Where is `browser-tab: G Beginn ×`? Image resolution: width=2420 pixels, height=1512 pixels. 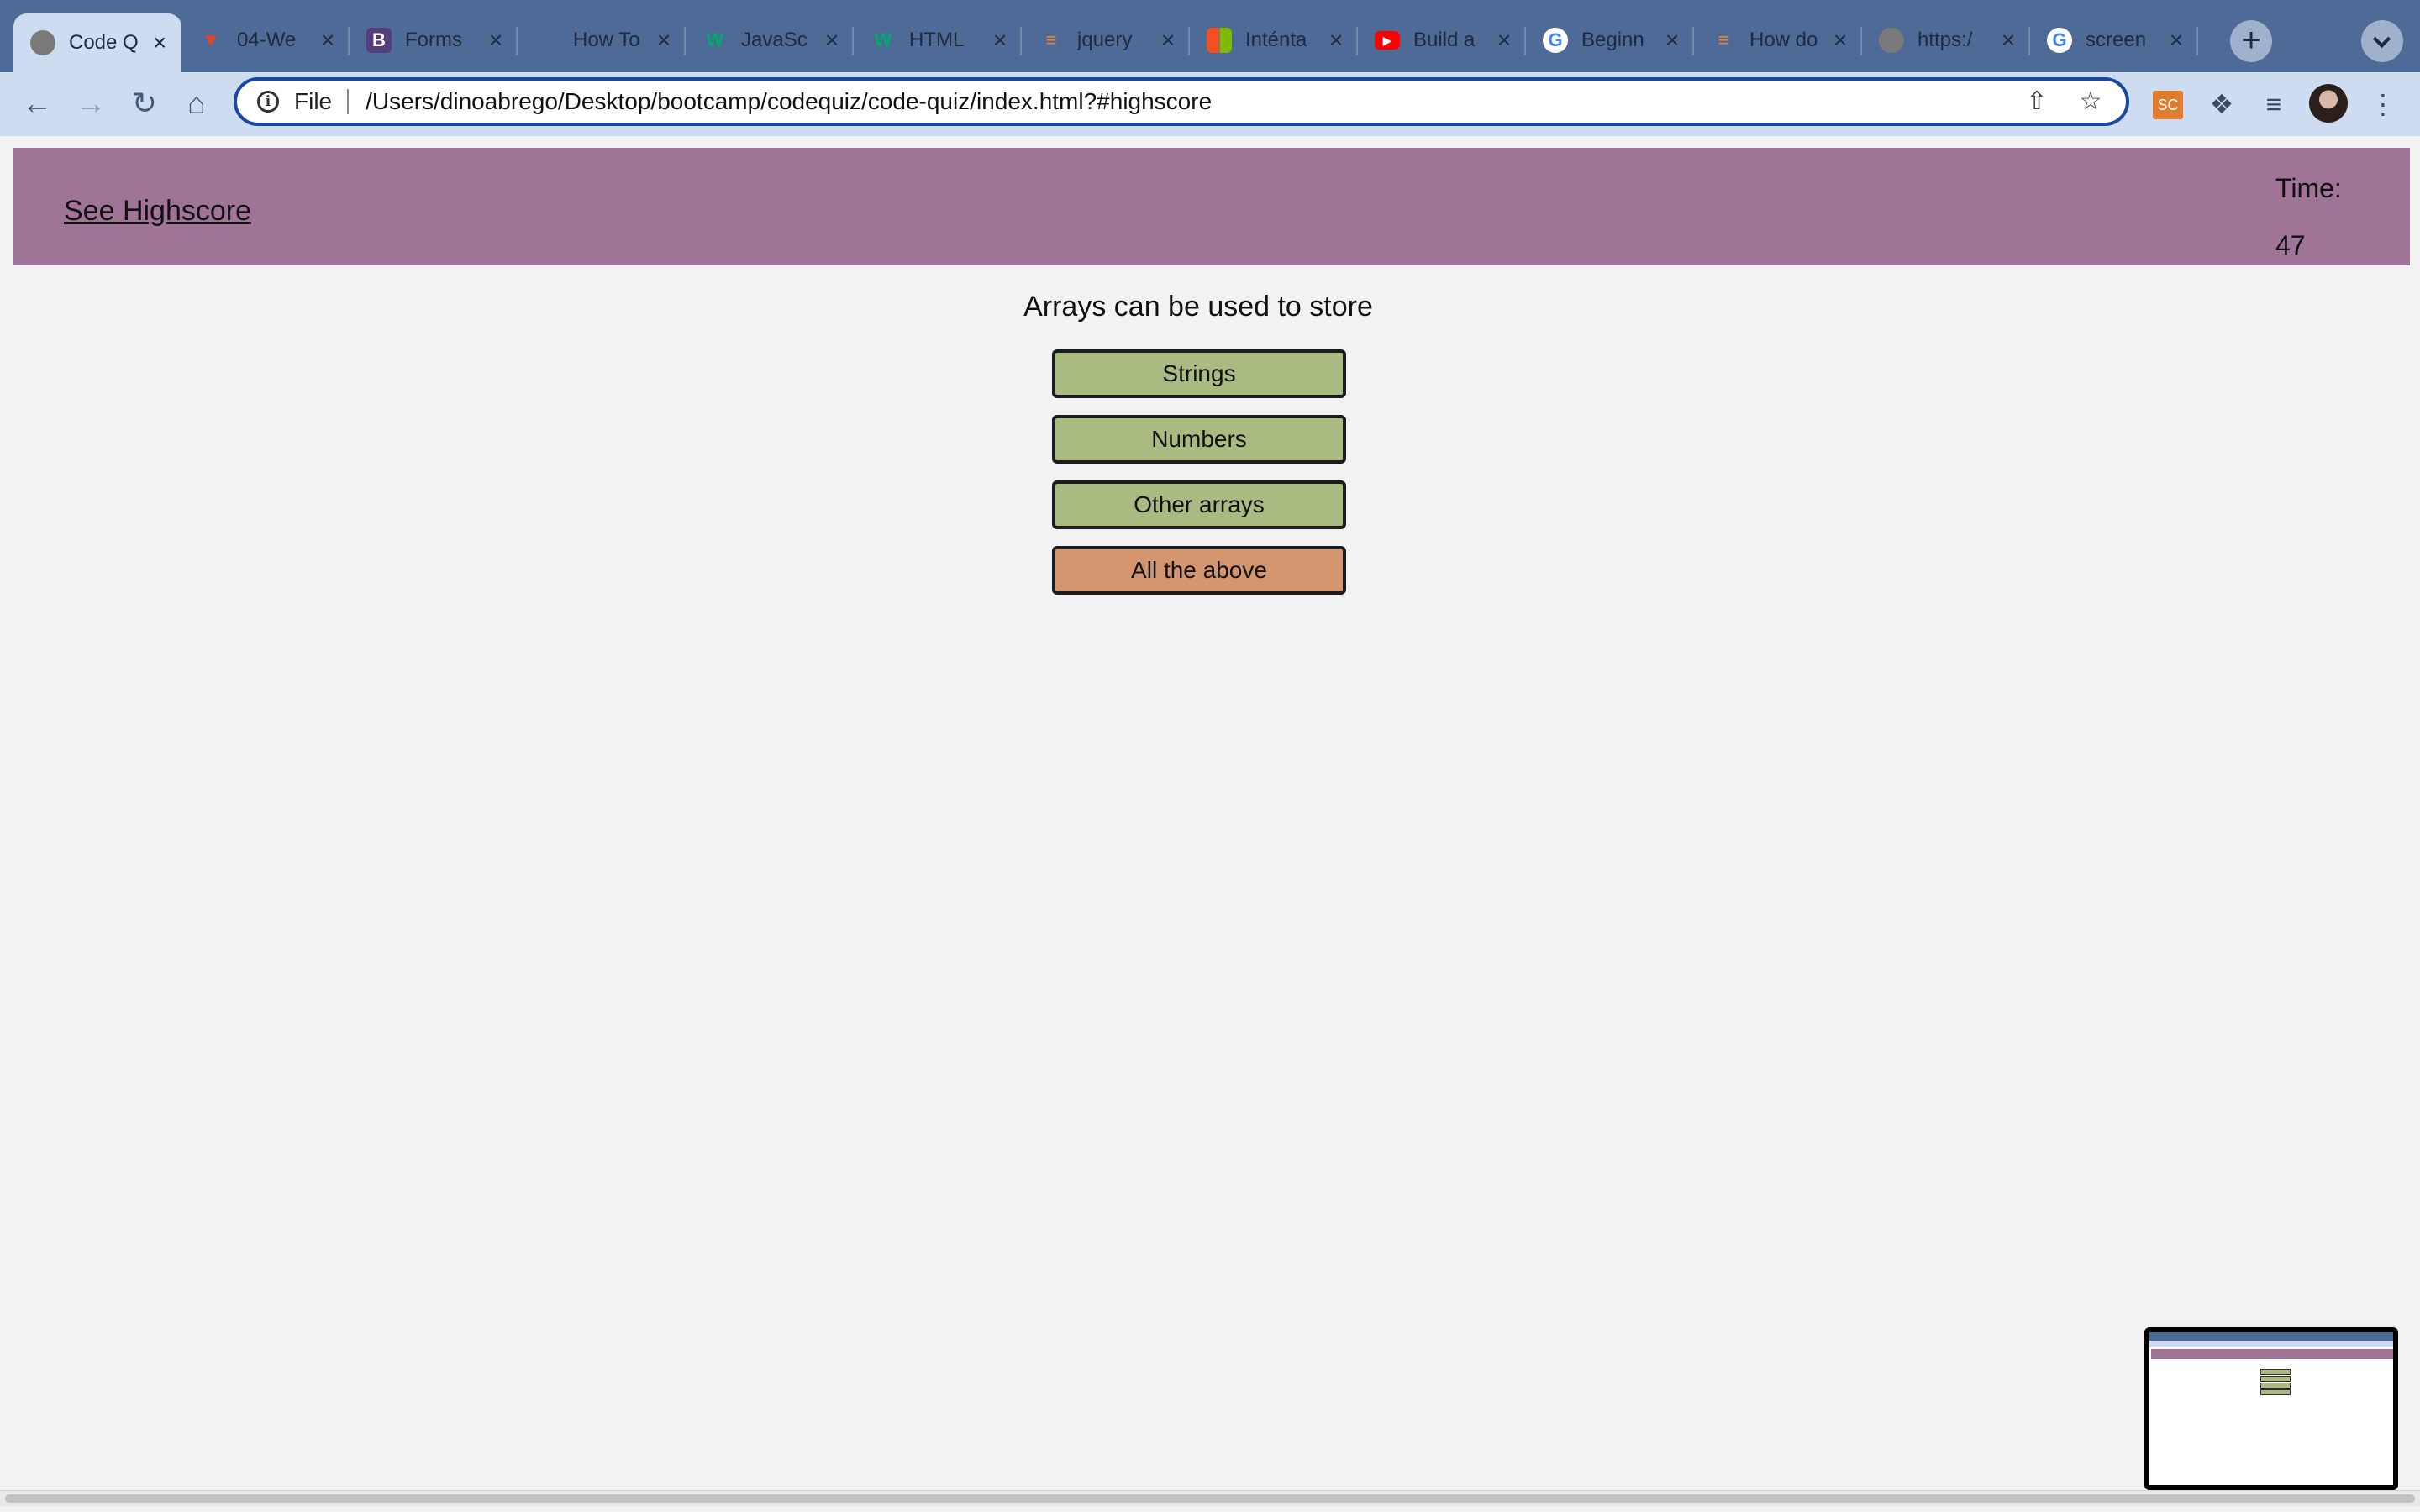
browser-tab: G Beginn × is located at coordinates (1610, 40).